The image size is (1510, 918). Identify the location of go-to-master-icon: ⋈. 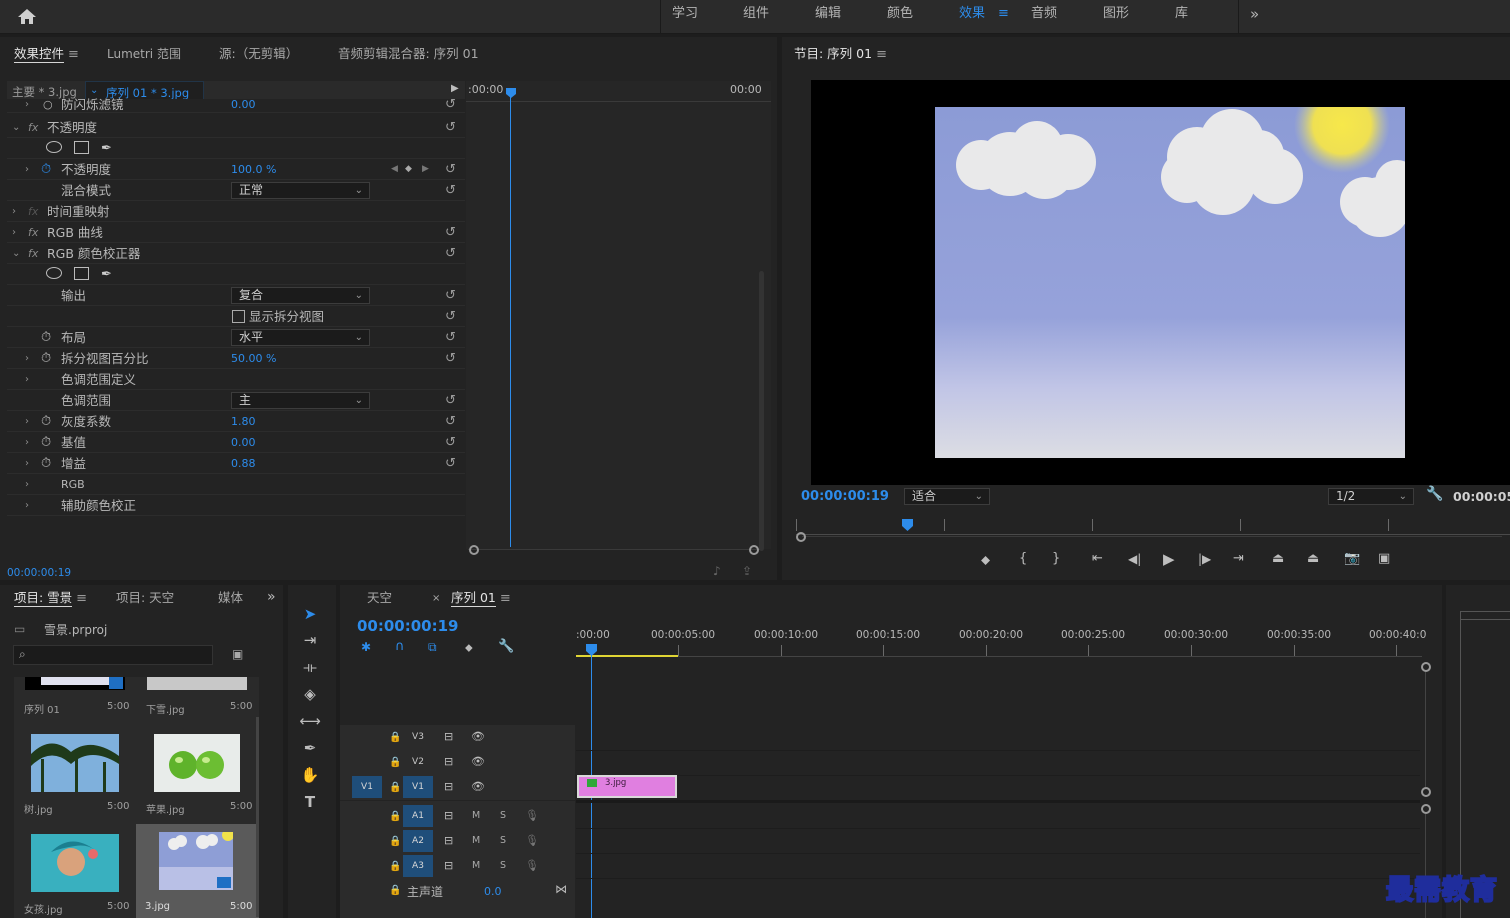
(561, 889).